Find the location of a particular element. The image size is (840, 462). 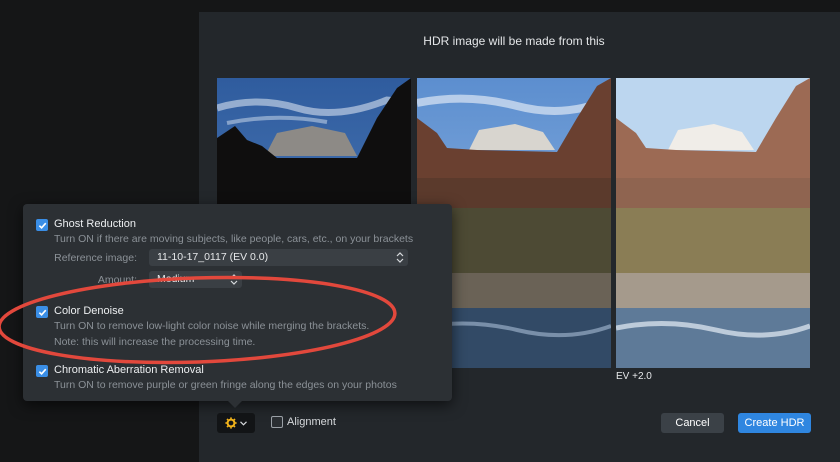

alignment-toggle: Alignment is located at coordinates (303, 422).